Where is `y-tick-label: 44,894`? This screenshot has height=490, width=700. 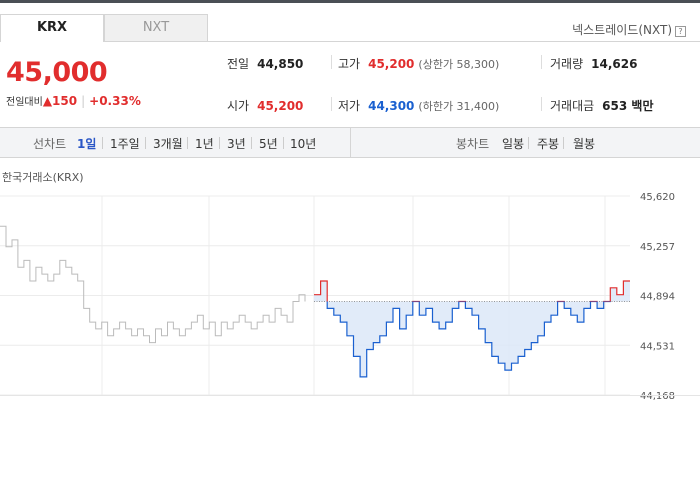
y-tick-label: 44,894 is located at coordinates (657, 297).